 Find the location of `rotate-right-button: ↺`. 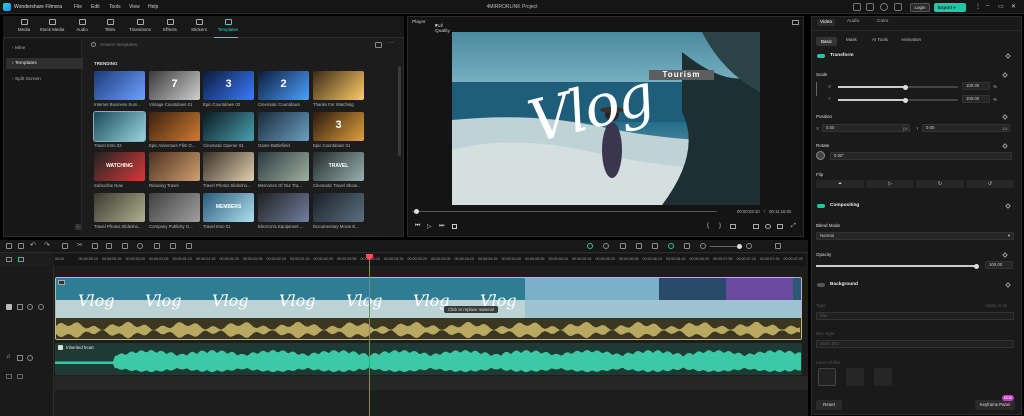

rotate-right-button: ↺ is located at coordinates (990, 184).